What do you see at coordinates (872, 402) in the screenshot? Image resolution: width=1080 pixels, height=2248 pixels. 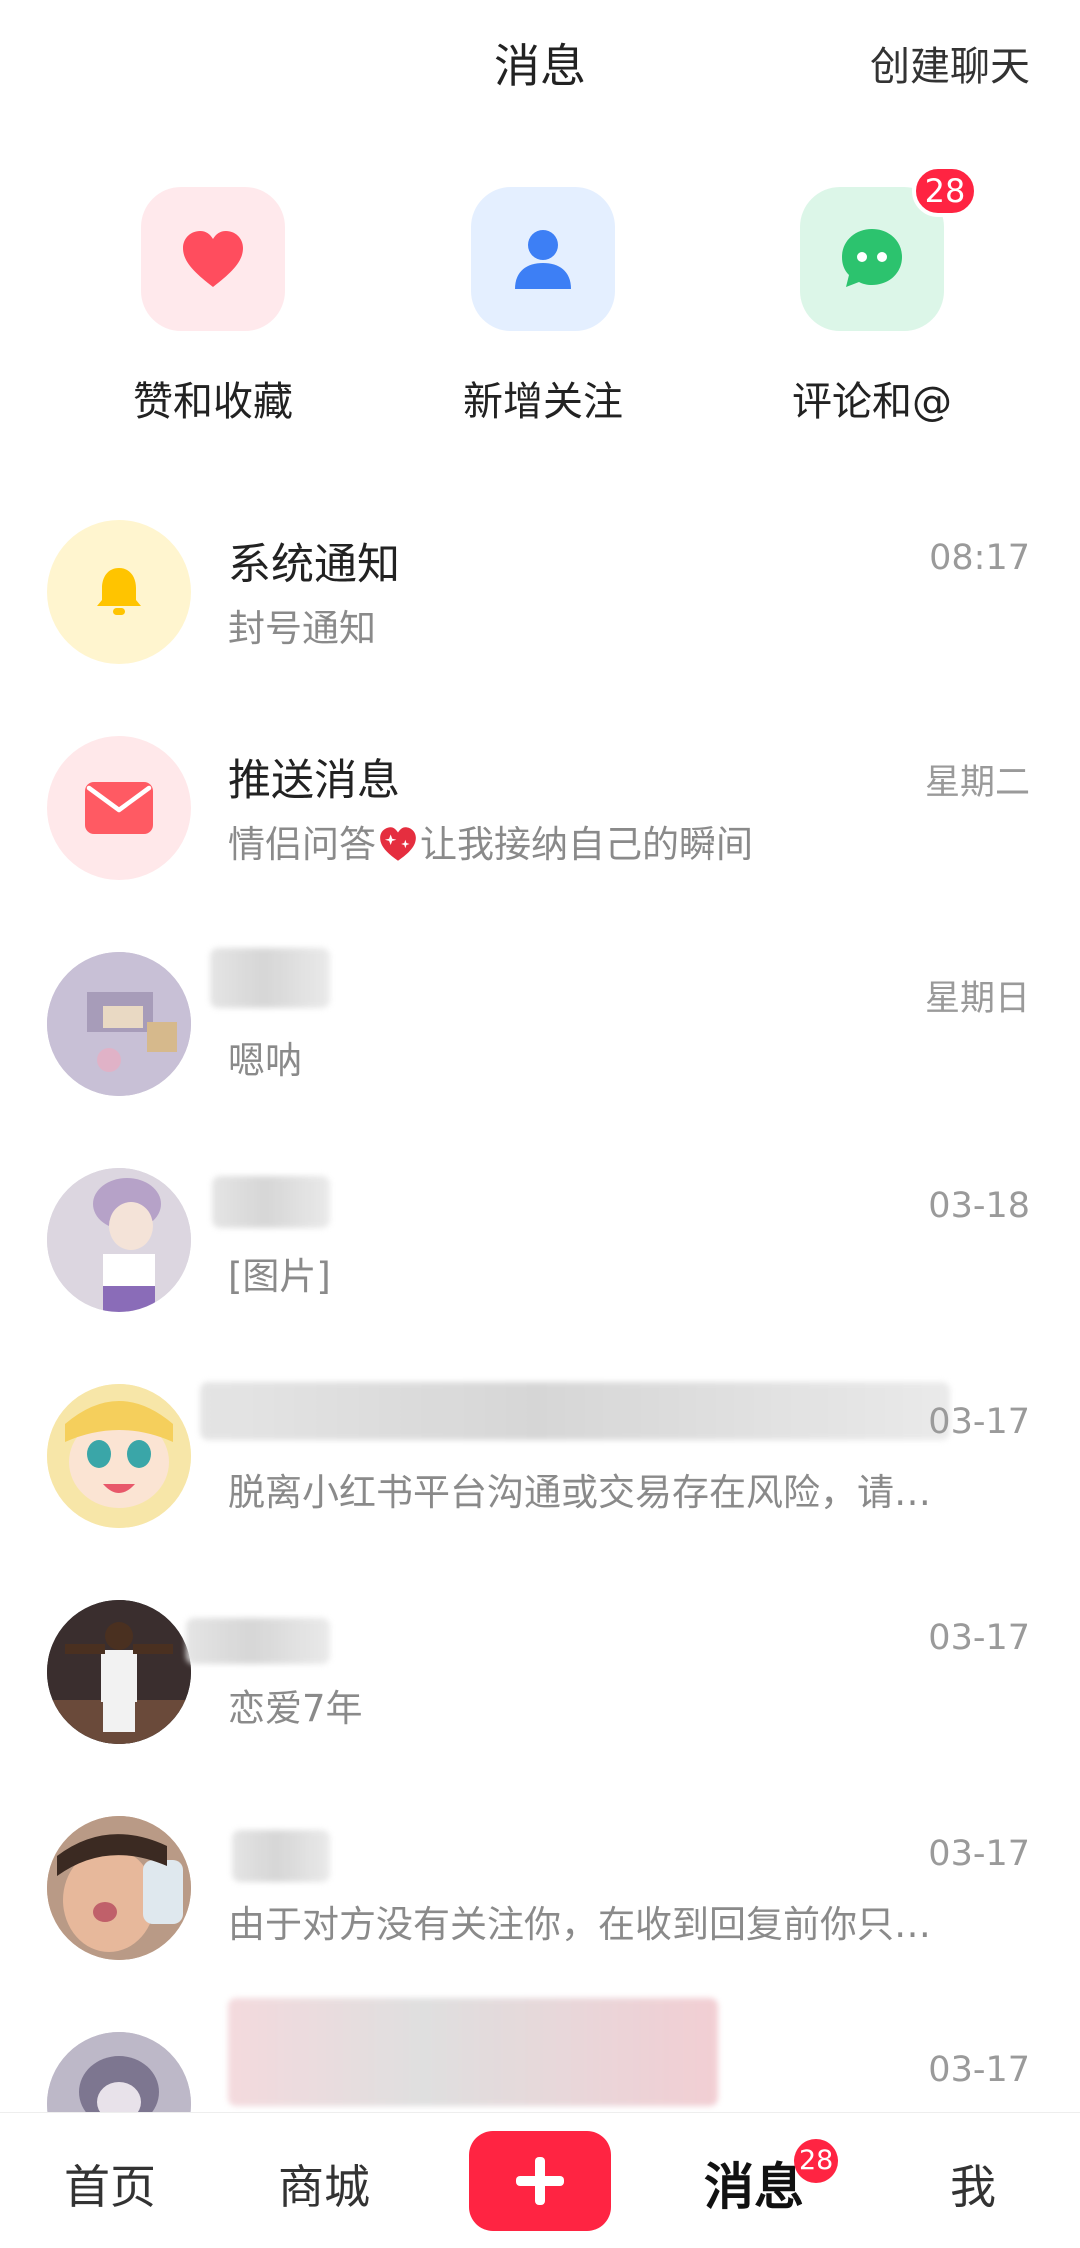 I see `comments-label: 评论和@` at bounding box center [872, 402].